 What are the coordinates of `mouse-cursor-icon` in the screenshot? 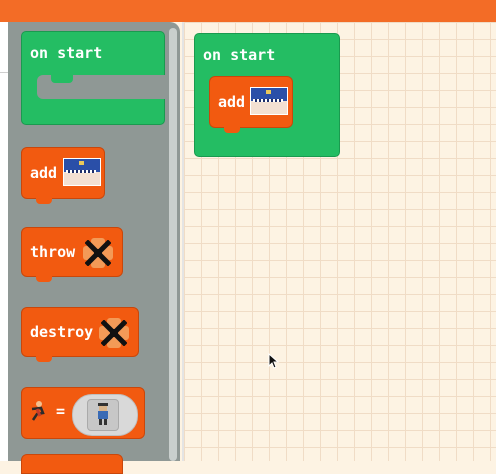 It's located at (274, 361).